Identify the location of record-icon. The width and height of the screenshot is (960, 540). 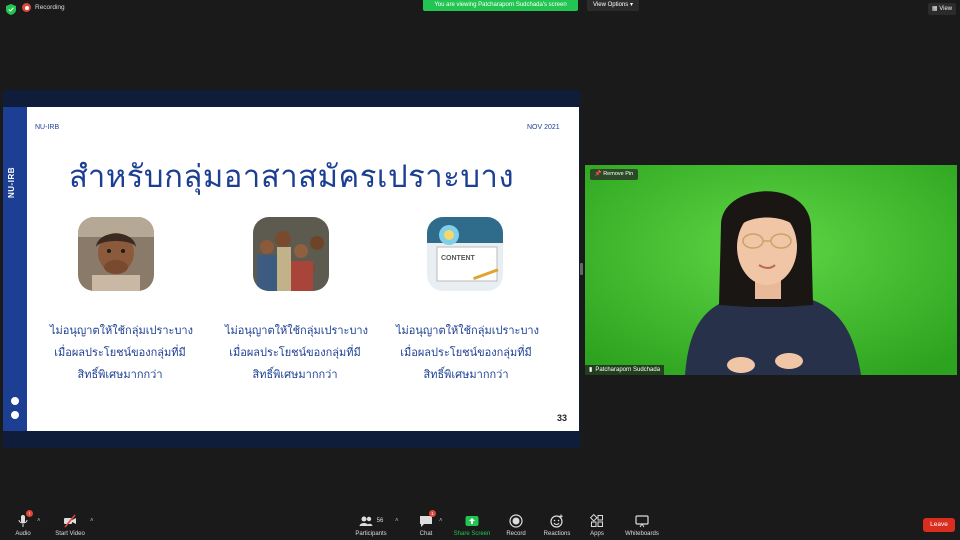
(516, 521).